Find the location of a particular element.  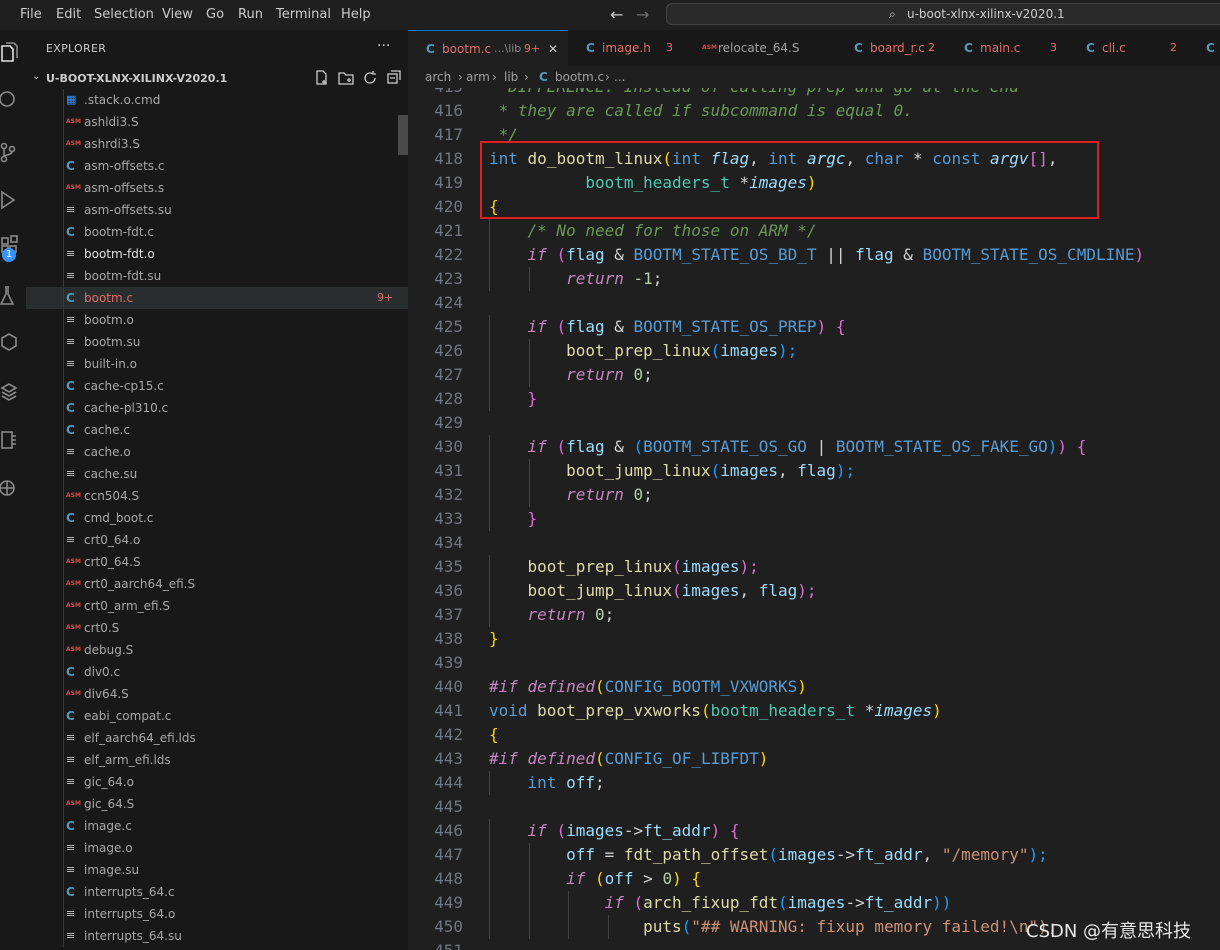

file-item: Ccache.c is located at coordinates (217, 430).